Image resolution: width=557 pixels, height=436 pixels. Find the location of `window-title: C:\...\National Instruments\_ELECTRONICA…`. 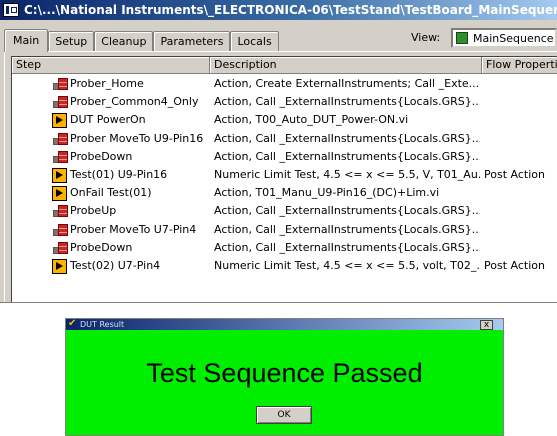

window-title: C:\...\National Instruments\_ELECTRONICA… is located at coordinates (290, 10).